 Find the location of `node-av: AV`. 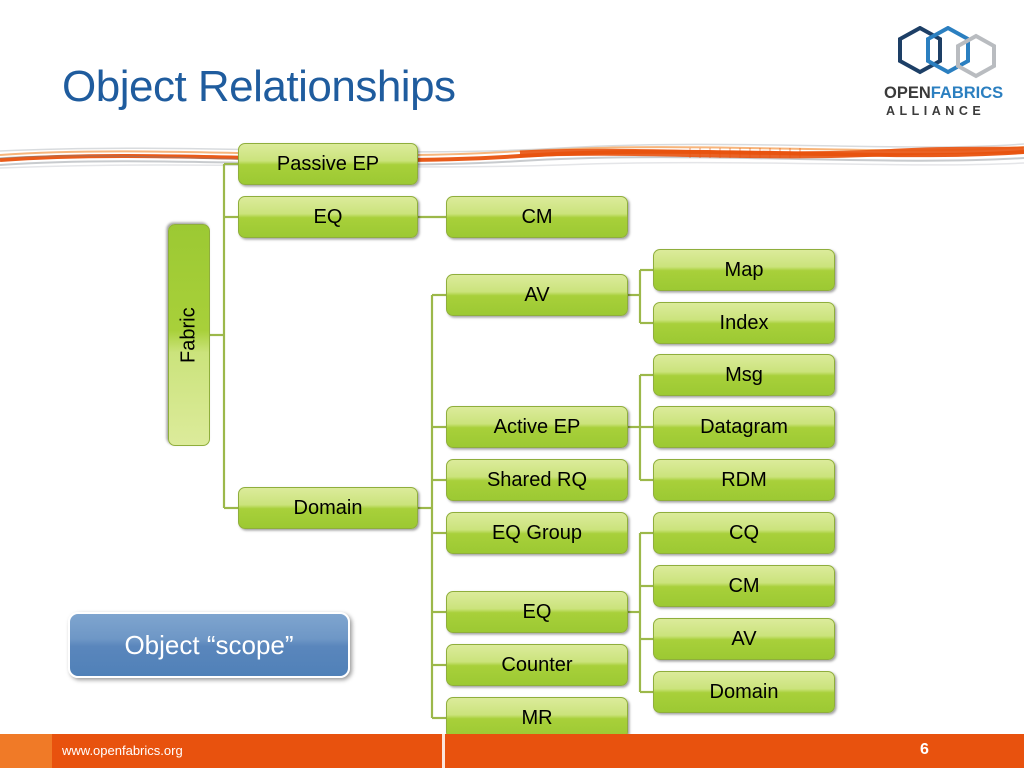

node-av: AV is located at coordinates (537, 295).